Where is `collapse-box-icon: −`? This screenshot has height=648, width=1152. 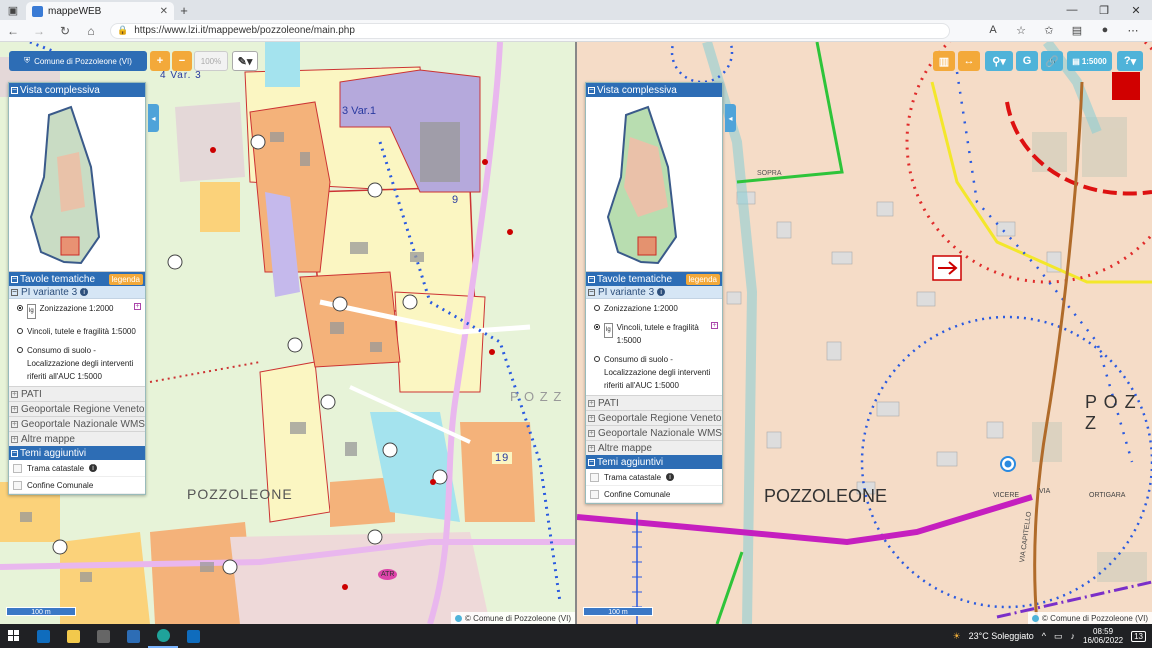 collapse-box-icon: − is located at coordinates (591, 291).